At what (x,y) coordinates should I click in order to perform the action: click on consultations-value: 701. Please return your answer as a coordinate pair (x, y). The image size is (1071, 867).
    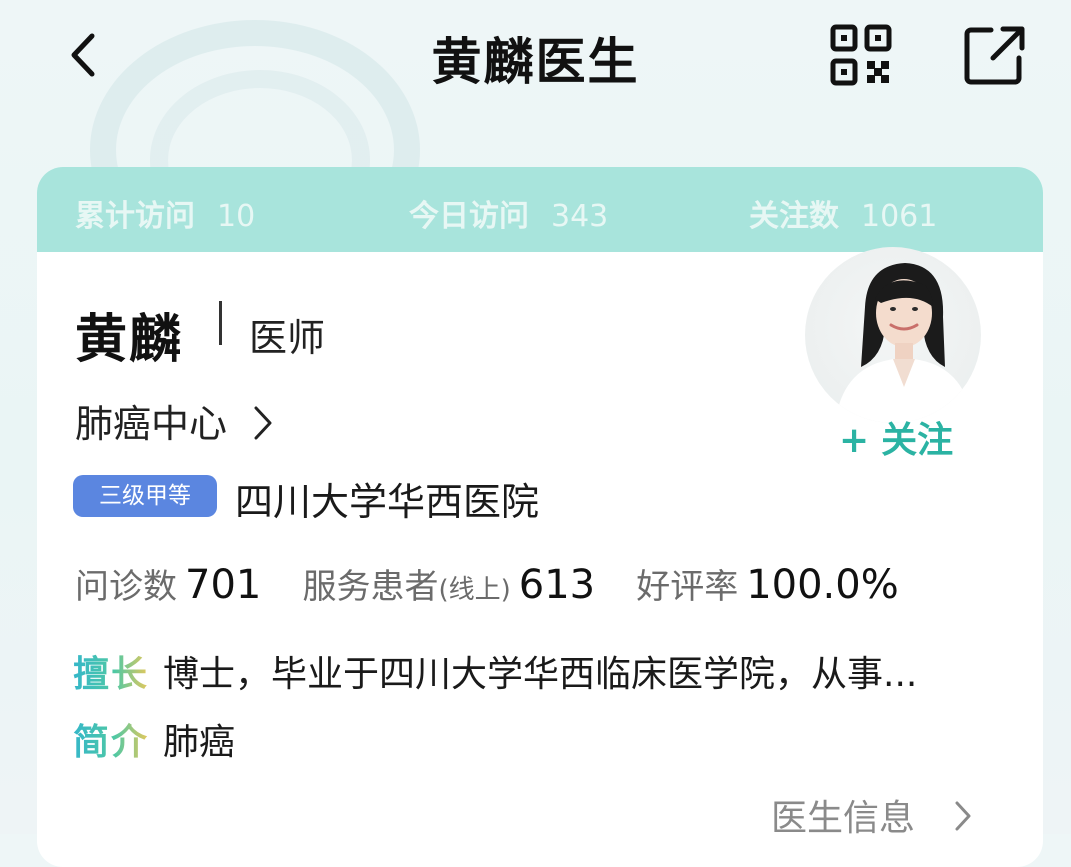
    Looking at the image, I should click on (223, 585).